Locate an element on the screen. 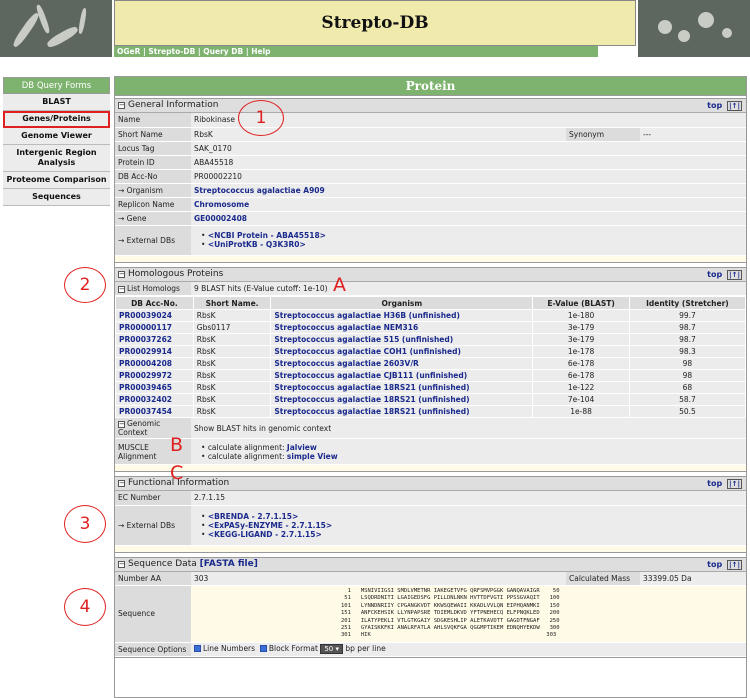  nav-link-strepto-db: Strepto-DB is located at coordinates (171, 51).